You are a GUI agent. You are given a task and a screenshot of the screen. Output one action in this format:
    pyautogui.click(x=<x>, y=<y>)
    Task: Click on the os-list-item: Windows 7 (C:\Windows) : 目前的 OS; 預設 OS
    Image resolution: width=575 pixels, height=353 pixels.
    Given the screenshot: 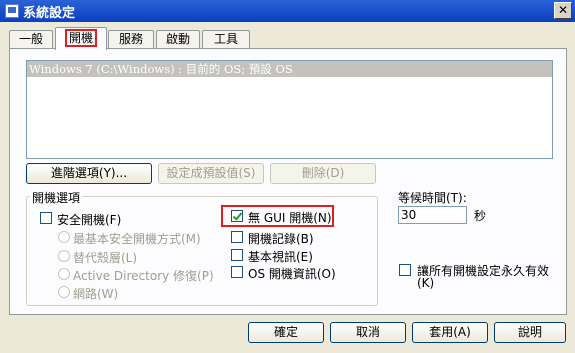 What is the action you would take?
    pyautogui.click(x=289, y=69)
    